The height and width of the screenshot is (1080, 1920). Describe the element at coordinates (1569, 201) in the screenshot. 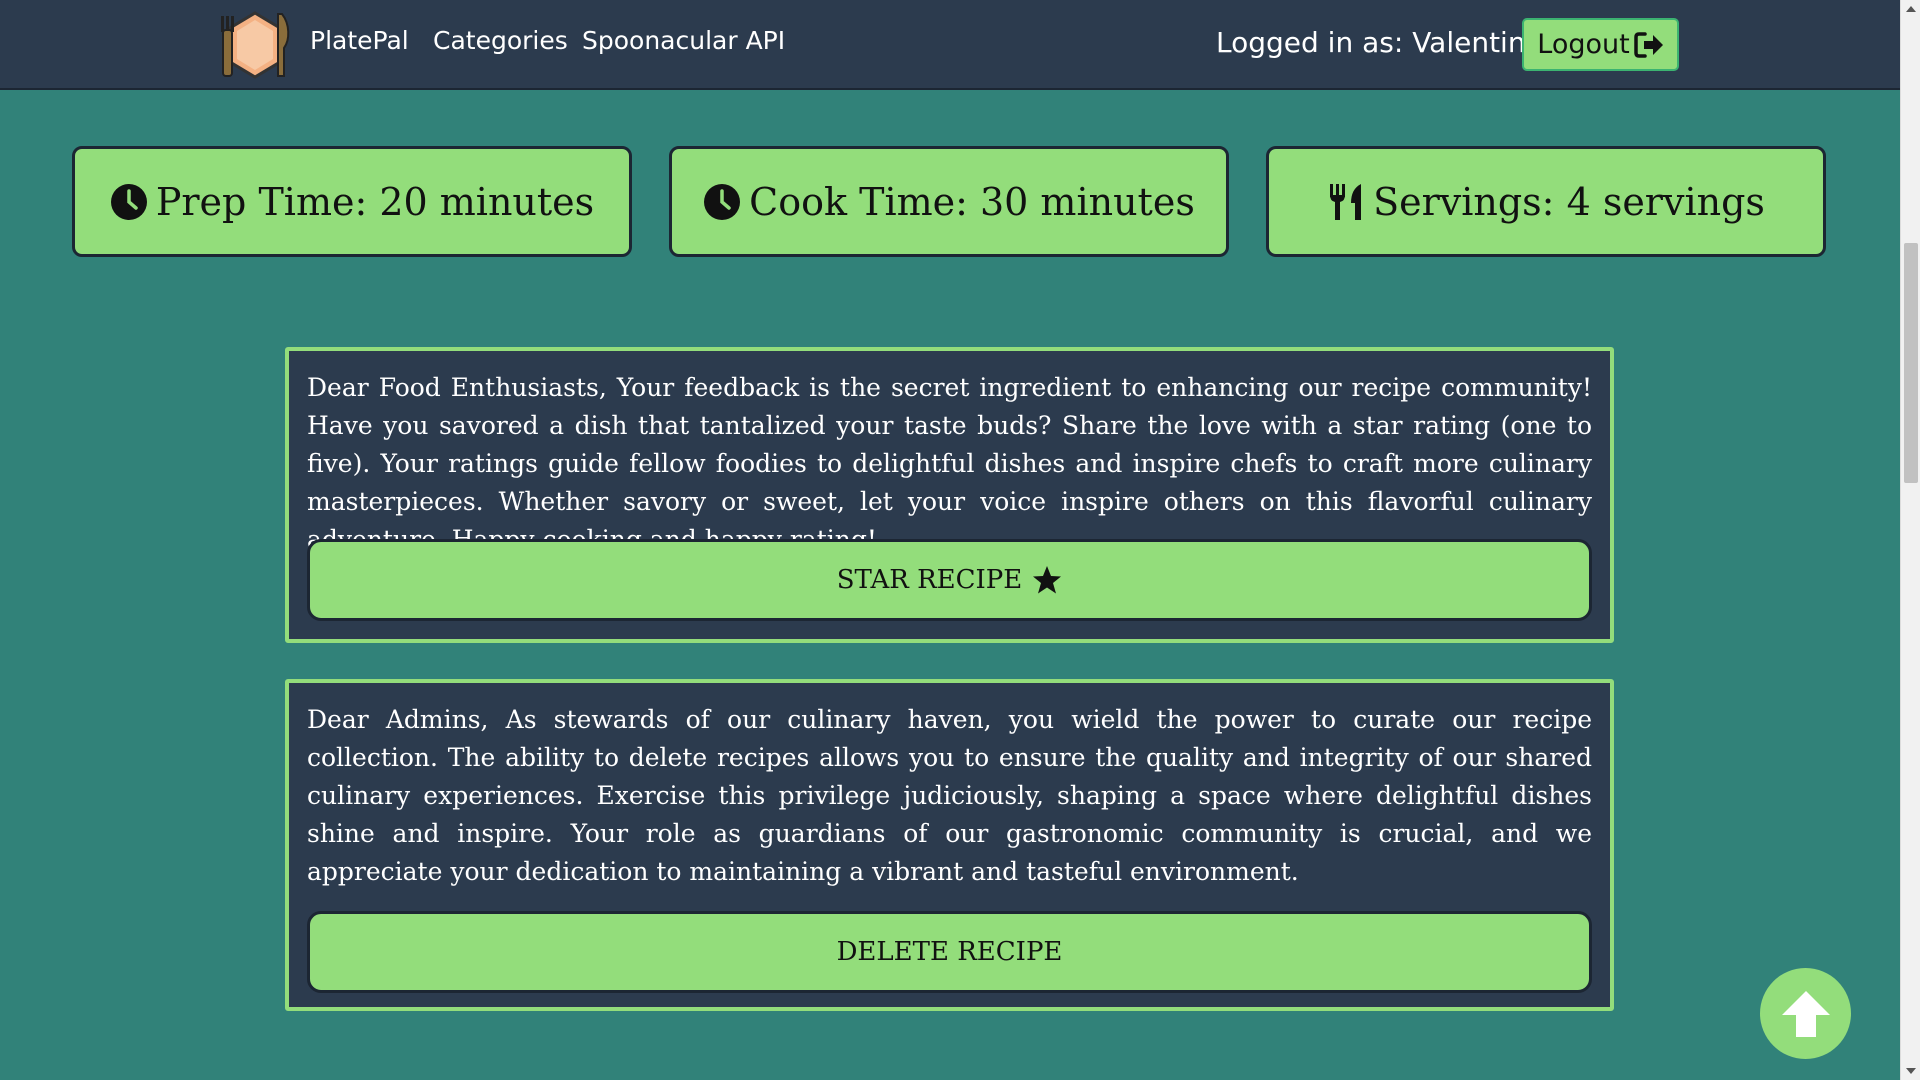

I see `servings-text: Servings: 4 servings` at that location.